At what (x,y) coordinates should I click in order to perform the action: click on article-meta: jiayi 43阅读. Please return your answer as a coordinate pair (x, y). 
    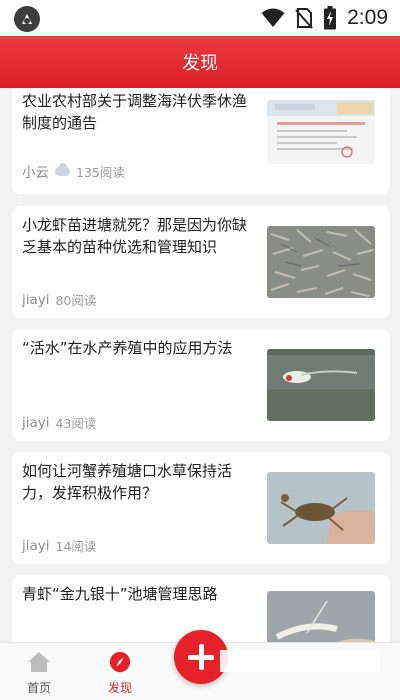
    Looking at the image, I should click on (59, 422).